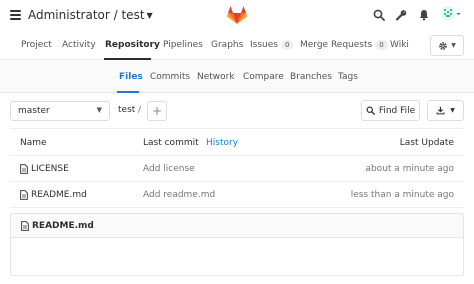 This screenshot has height=284, width=474. I want to click on nav-activity: Activity, so click(79, 45).